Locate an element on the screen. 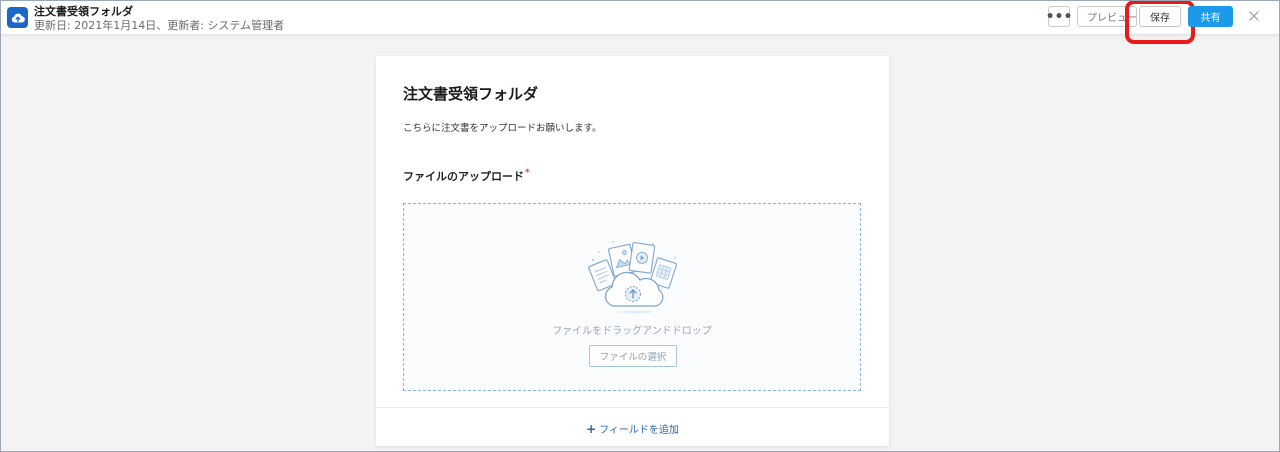  cloud-upload-icon is located at coordinates (17, 17).